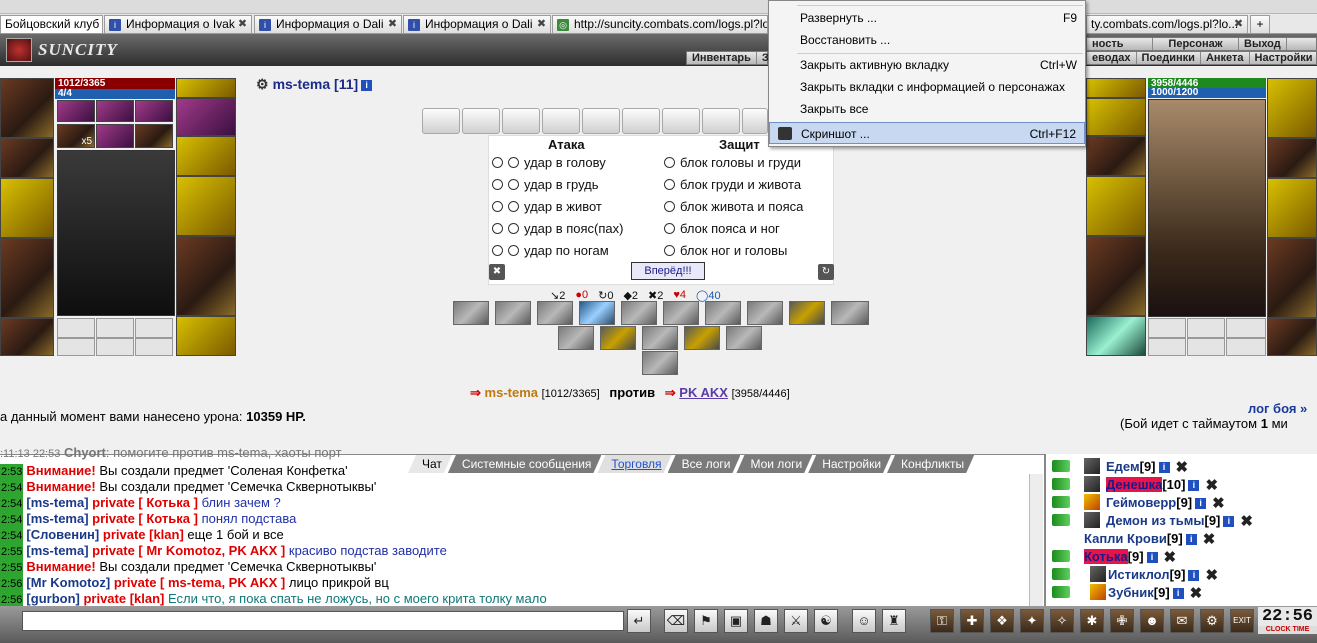 Image resolution: width=1317 pixels, height=643 pixels. Describe the element at coordinates (430, 464) in the screenshot. I see `chat-tab-chat: Чат` at that location.